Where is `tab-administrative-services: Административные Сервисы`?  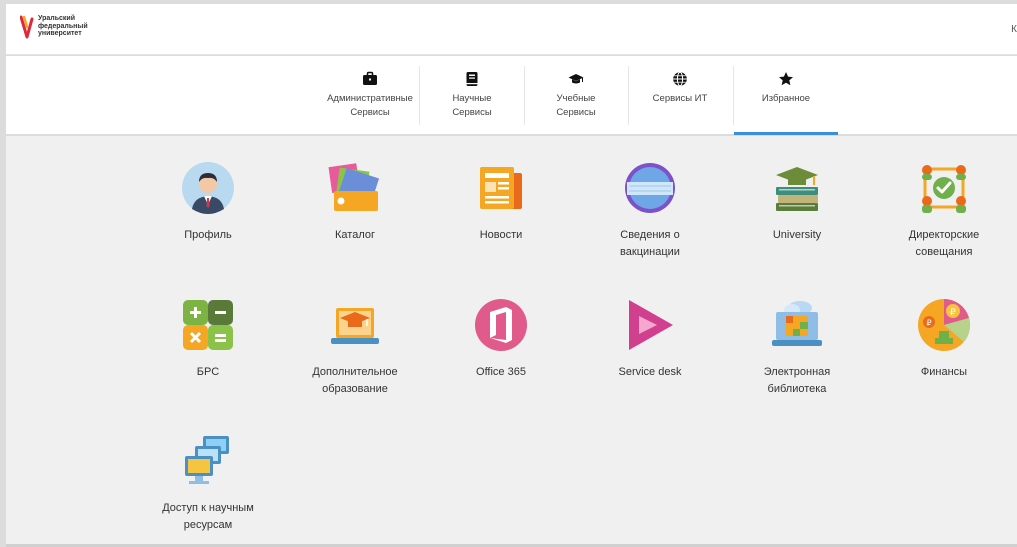
tab-administrative-services: Административные Сервисы is located at coordinates (370, 95).